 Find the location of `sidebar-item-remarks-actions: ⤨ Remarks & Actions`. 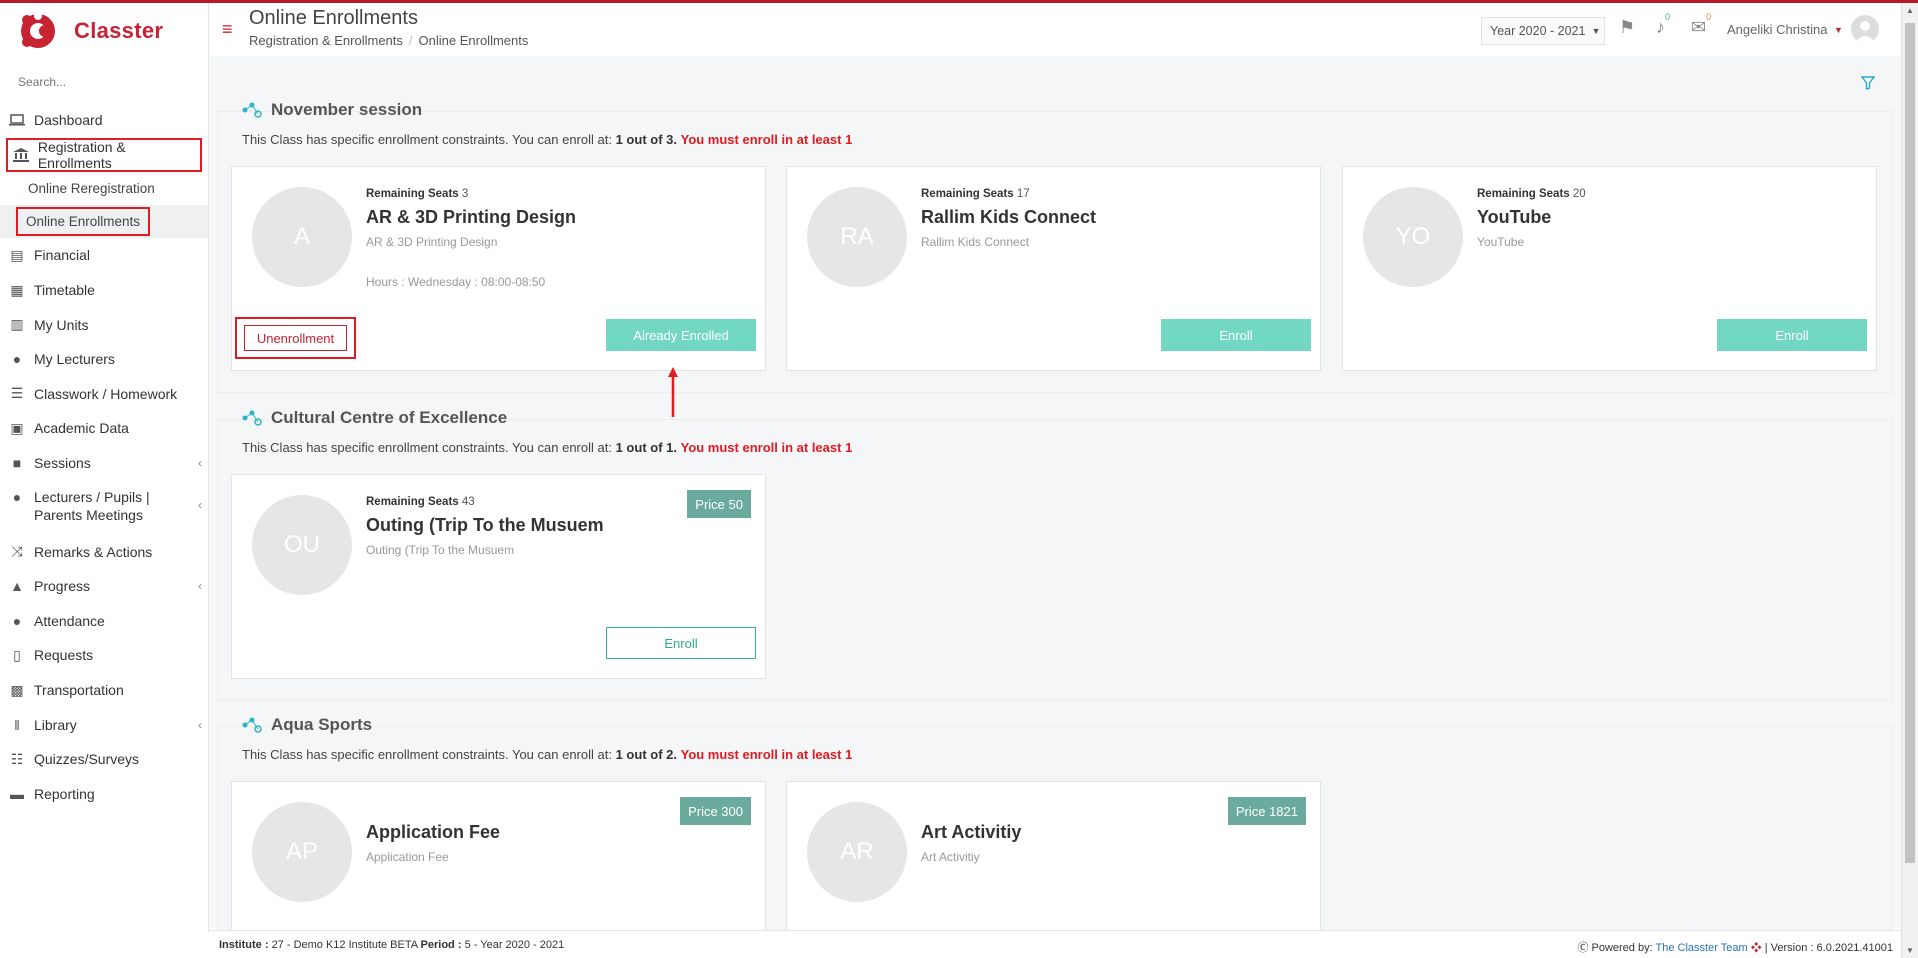

sidebar-item-remarks-actions: ⤨ Remarks & Actions is located at coordinates (104, 551).